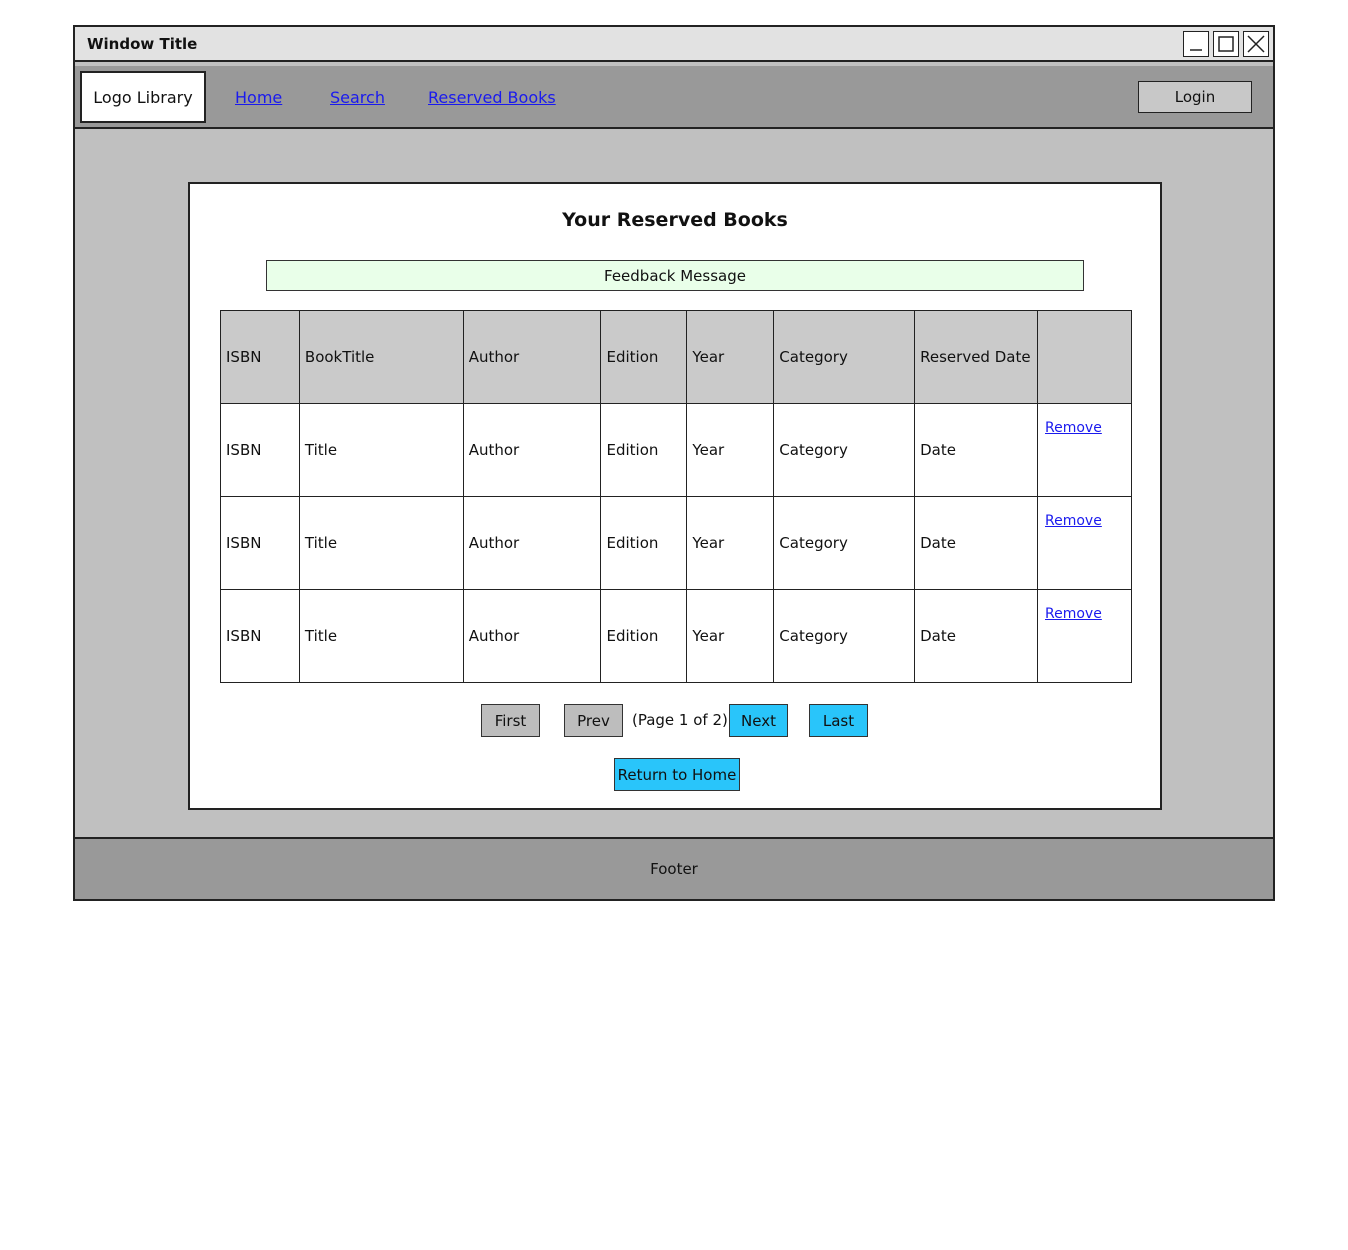 Image resolution: width=1348 pixels, height=1250 pixels. Describe the element at coordinates (143, 97) in the screenshot. I see `logo: Logo Library` at that location.